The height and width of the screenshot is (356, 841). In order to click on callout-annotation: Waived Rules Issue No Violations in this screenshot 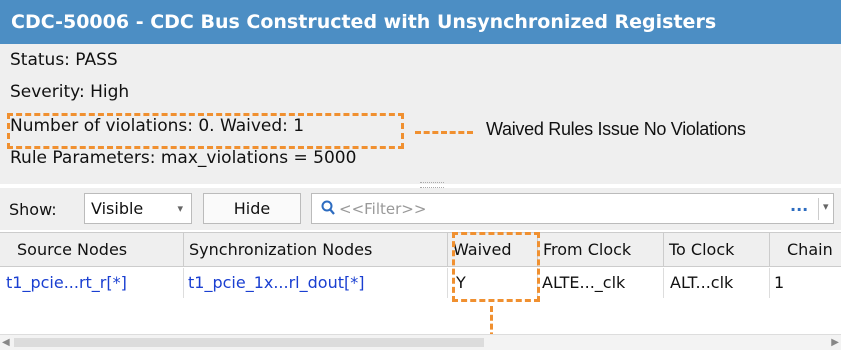, I will do `click(616, 129)`.